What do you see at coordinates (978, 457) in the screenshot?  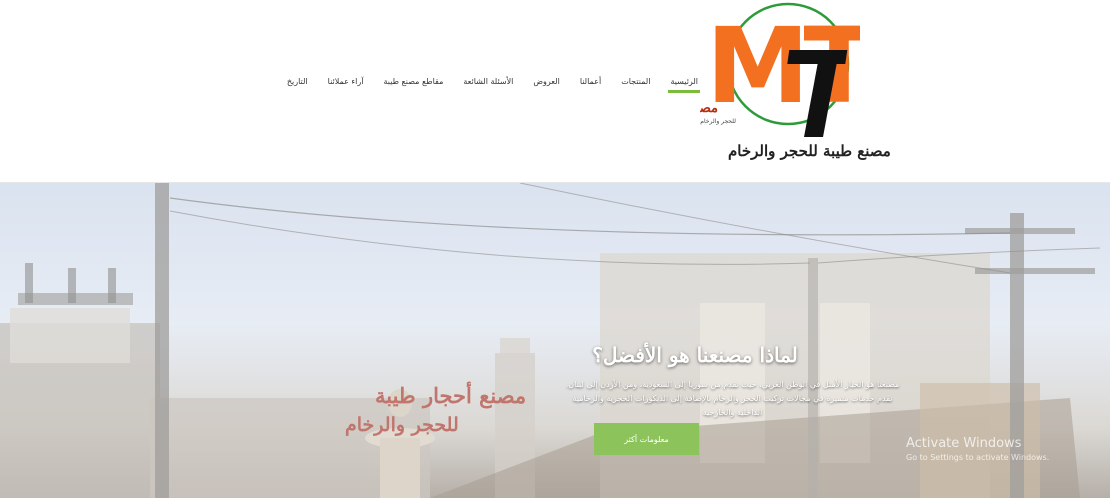 I see `activate-subtitle: Go to Settings to activate Windows.` at bounding box center [978, 457].